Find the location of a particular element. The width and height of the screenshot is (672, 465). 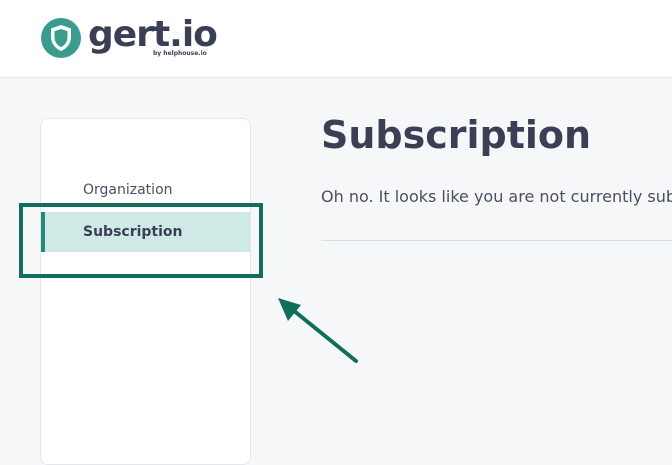

sidebar-item-label: Organization is located at coordinates (128, 190).